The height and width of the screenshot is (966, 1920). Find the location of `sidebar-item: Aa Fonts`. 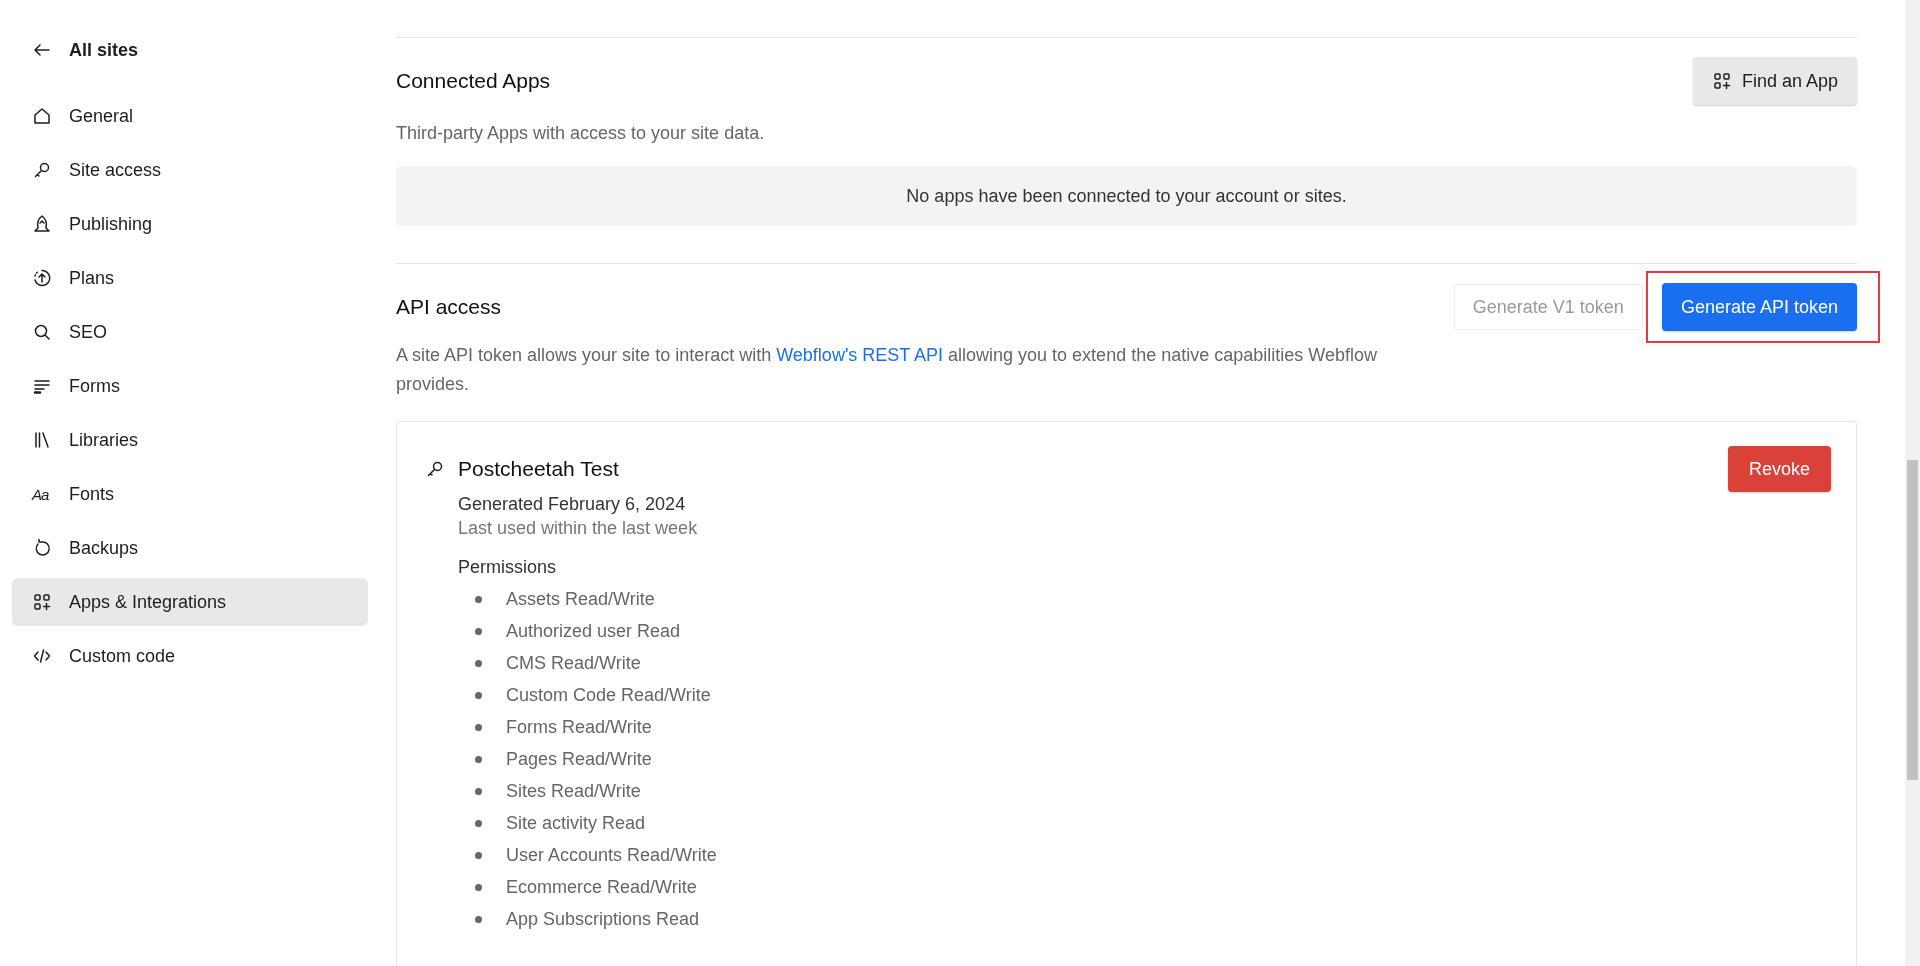

sidebar-item: Aa Fonts is located at coordinates (190, 494).